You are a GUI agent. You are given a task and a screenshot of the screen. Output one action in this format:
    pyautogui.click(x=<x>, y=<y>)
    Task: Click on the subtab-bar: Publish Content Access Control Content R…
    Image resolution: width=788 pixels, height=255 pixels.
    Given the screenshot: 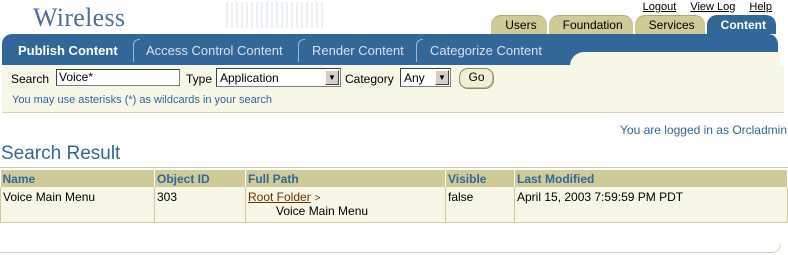 What is the action you would take?
    pyautogui.click(x=391, y=50)
    